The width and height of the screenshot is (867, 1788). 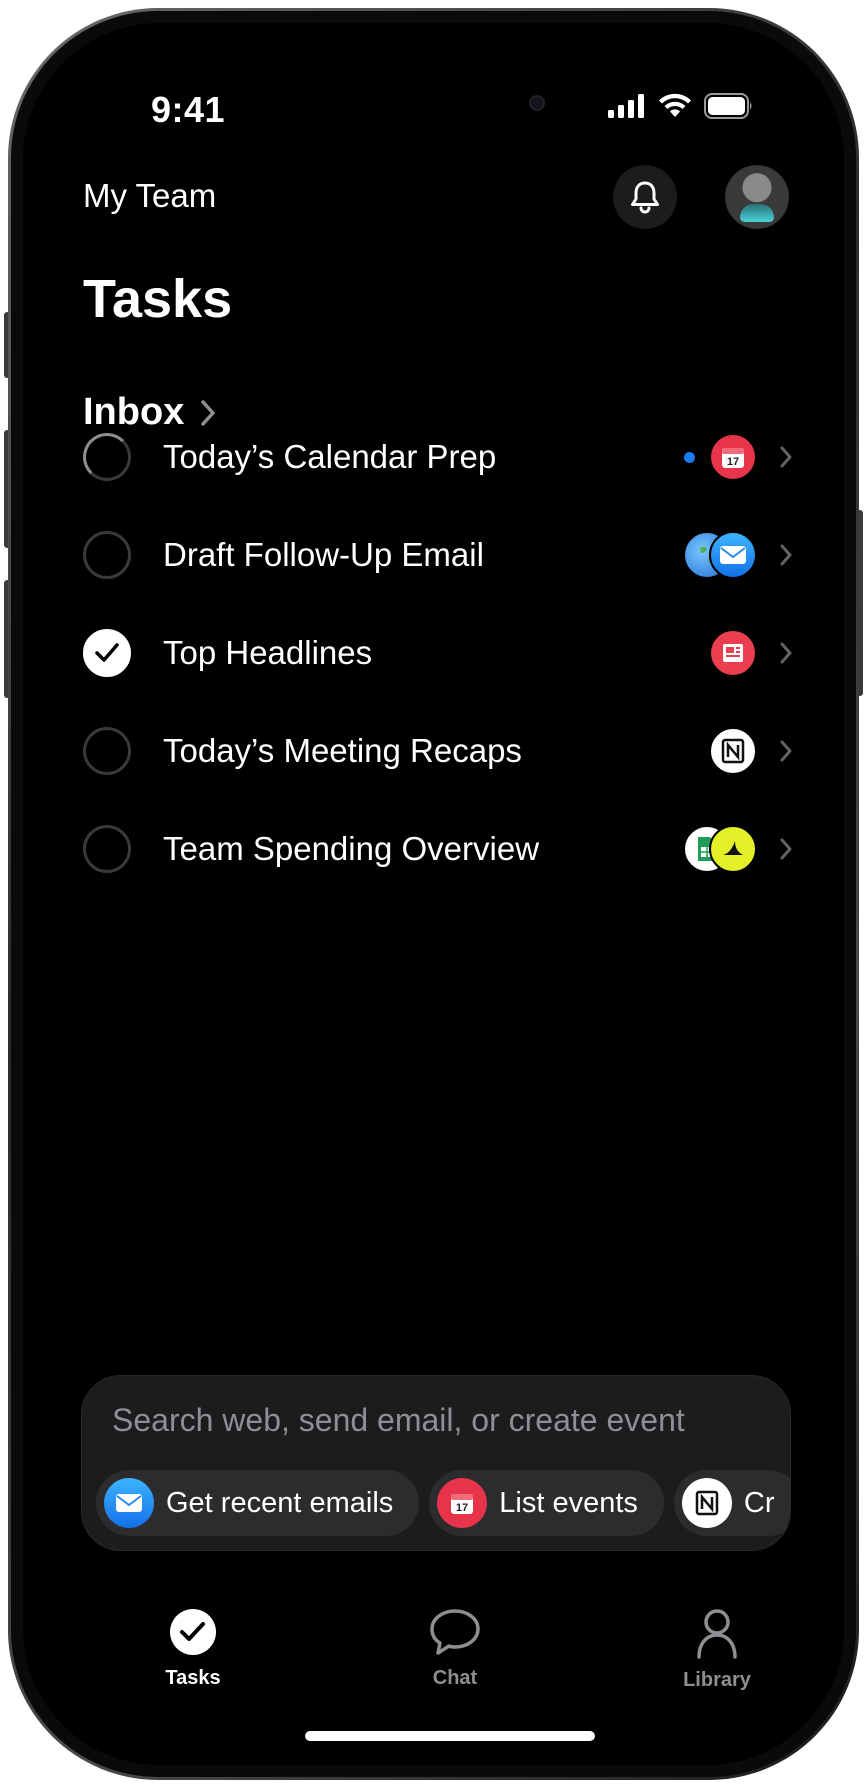 What do you see at coordinates (568, 1502) in the screenshot?
I see `chip-label: List events` at bounding box center [568, 1502].